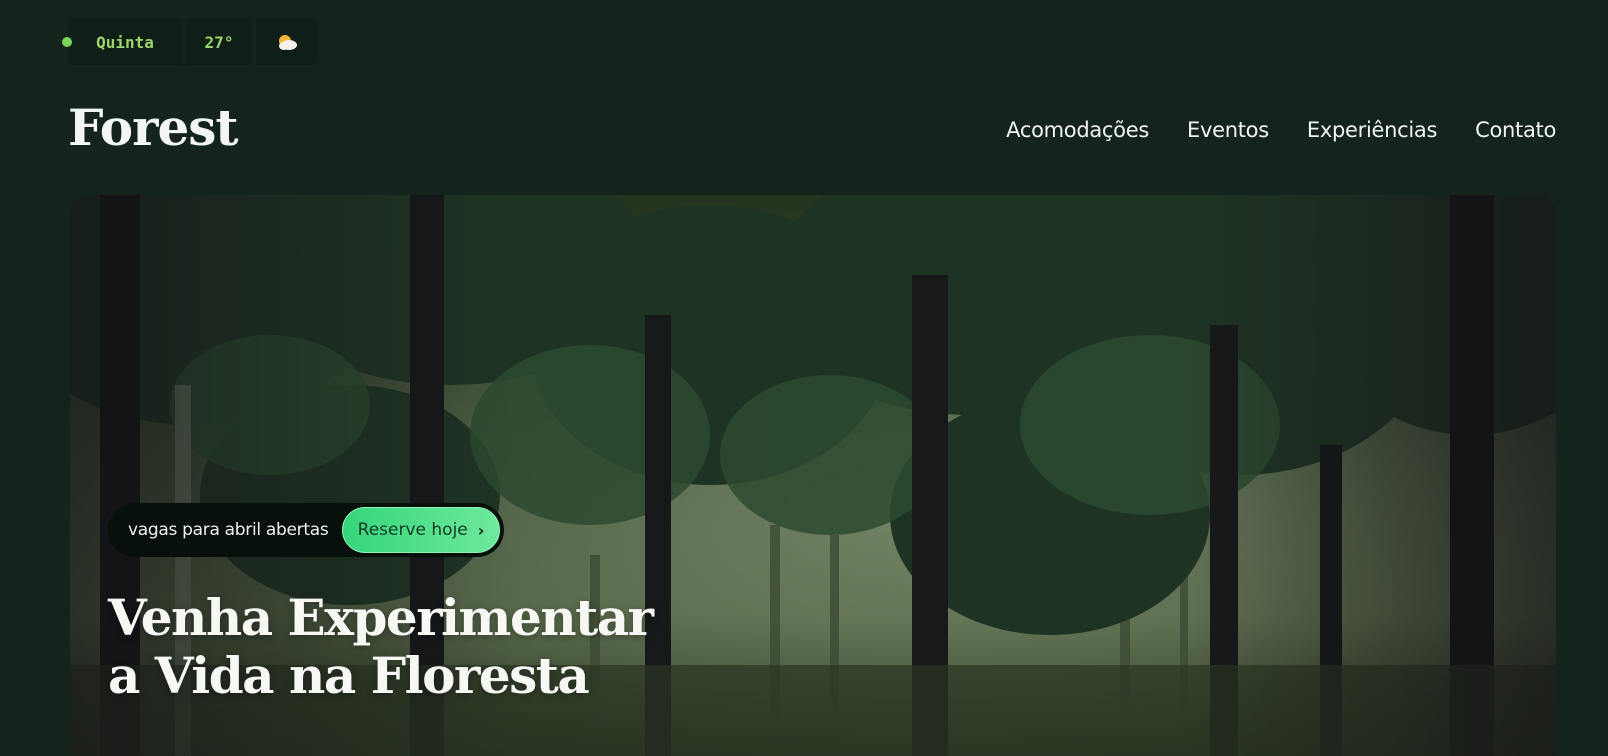 Image resolution: width=1608 pixels, height=756 pixels. What do you see at coordinates (1515, 130) in the screenshot?
I see `nav-contato: Contato` at bounding box center [1515, 130].